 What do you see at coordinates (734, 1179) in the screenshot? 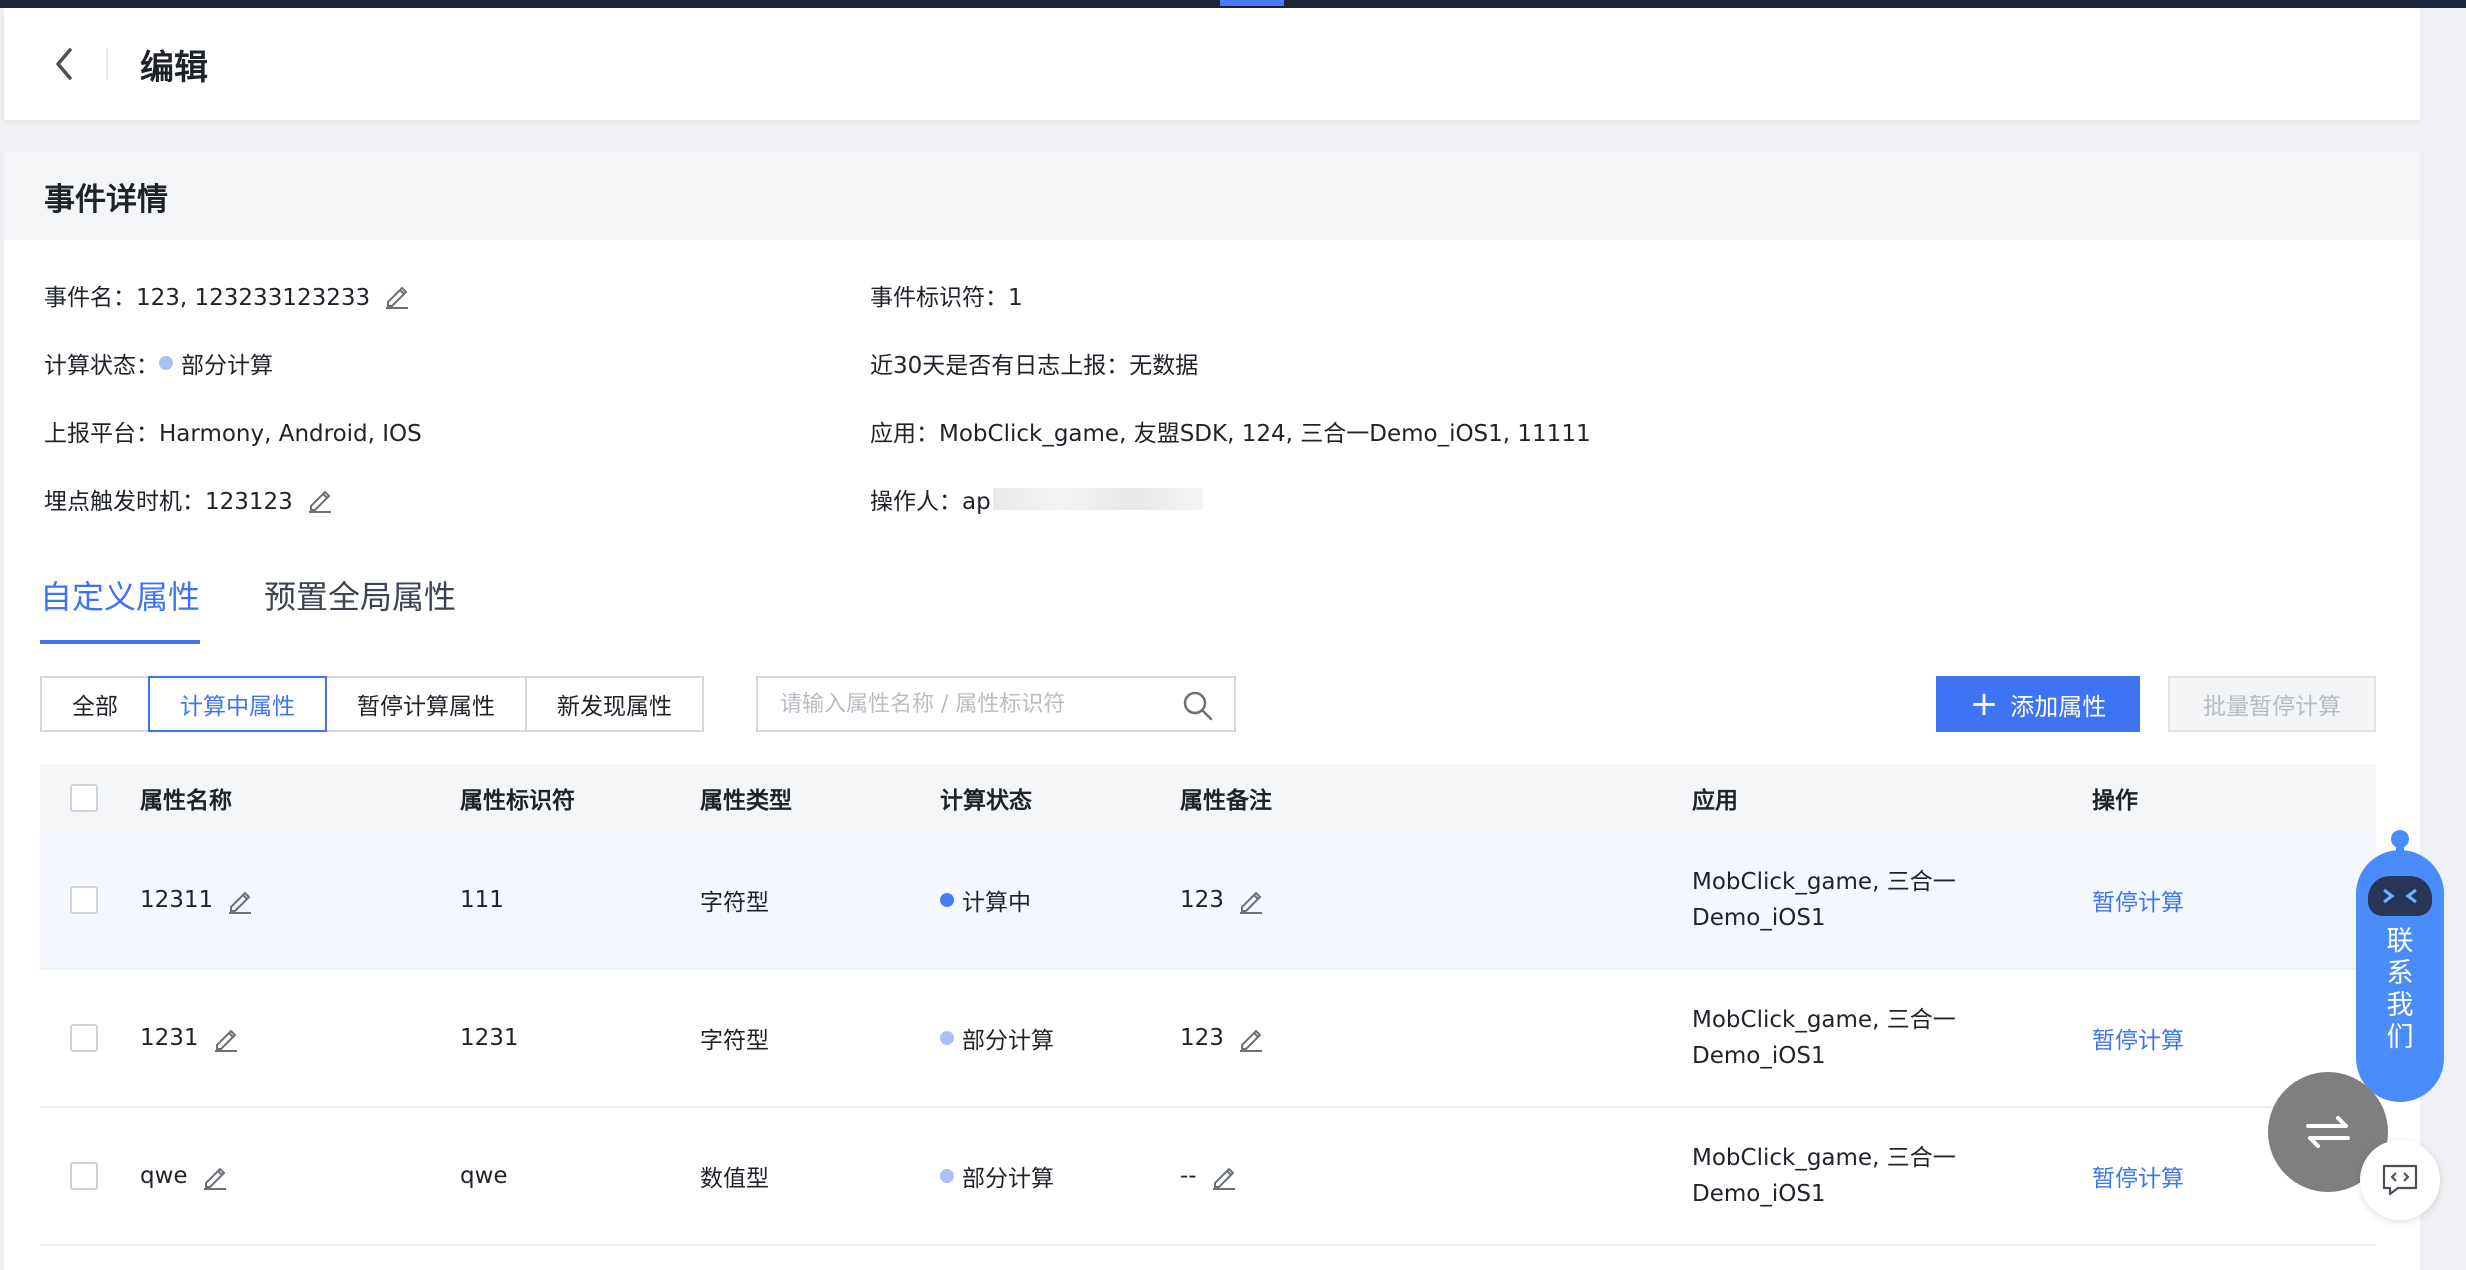
I see `property-type: 数值型` at bounding box center [734, 1179].